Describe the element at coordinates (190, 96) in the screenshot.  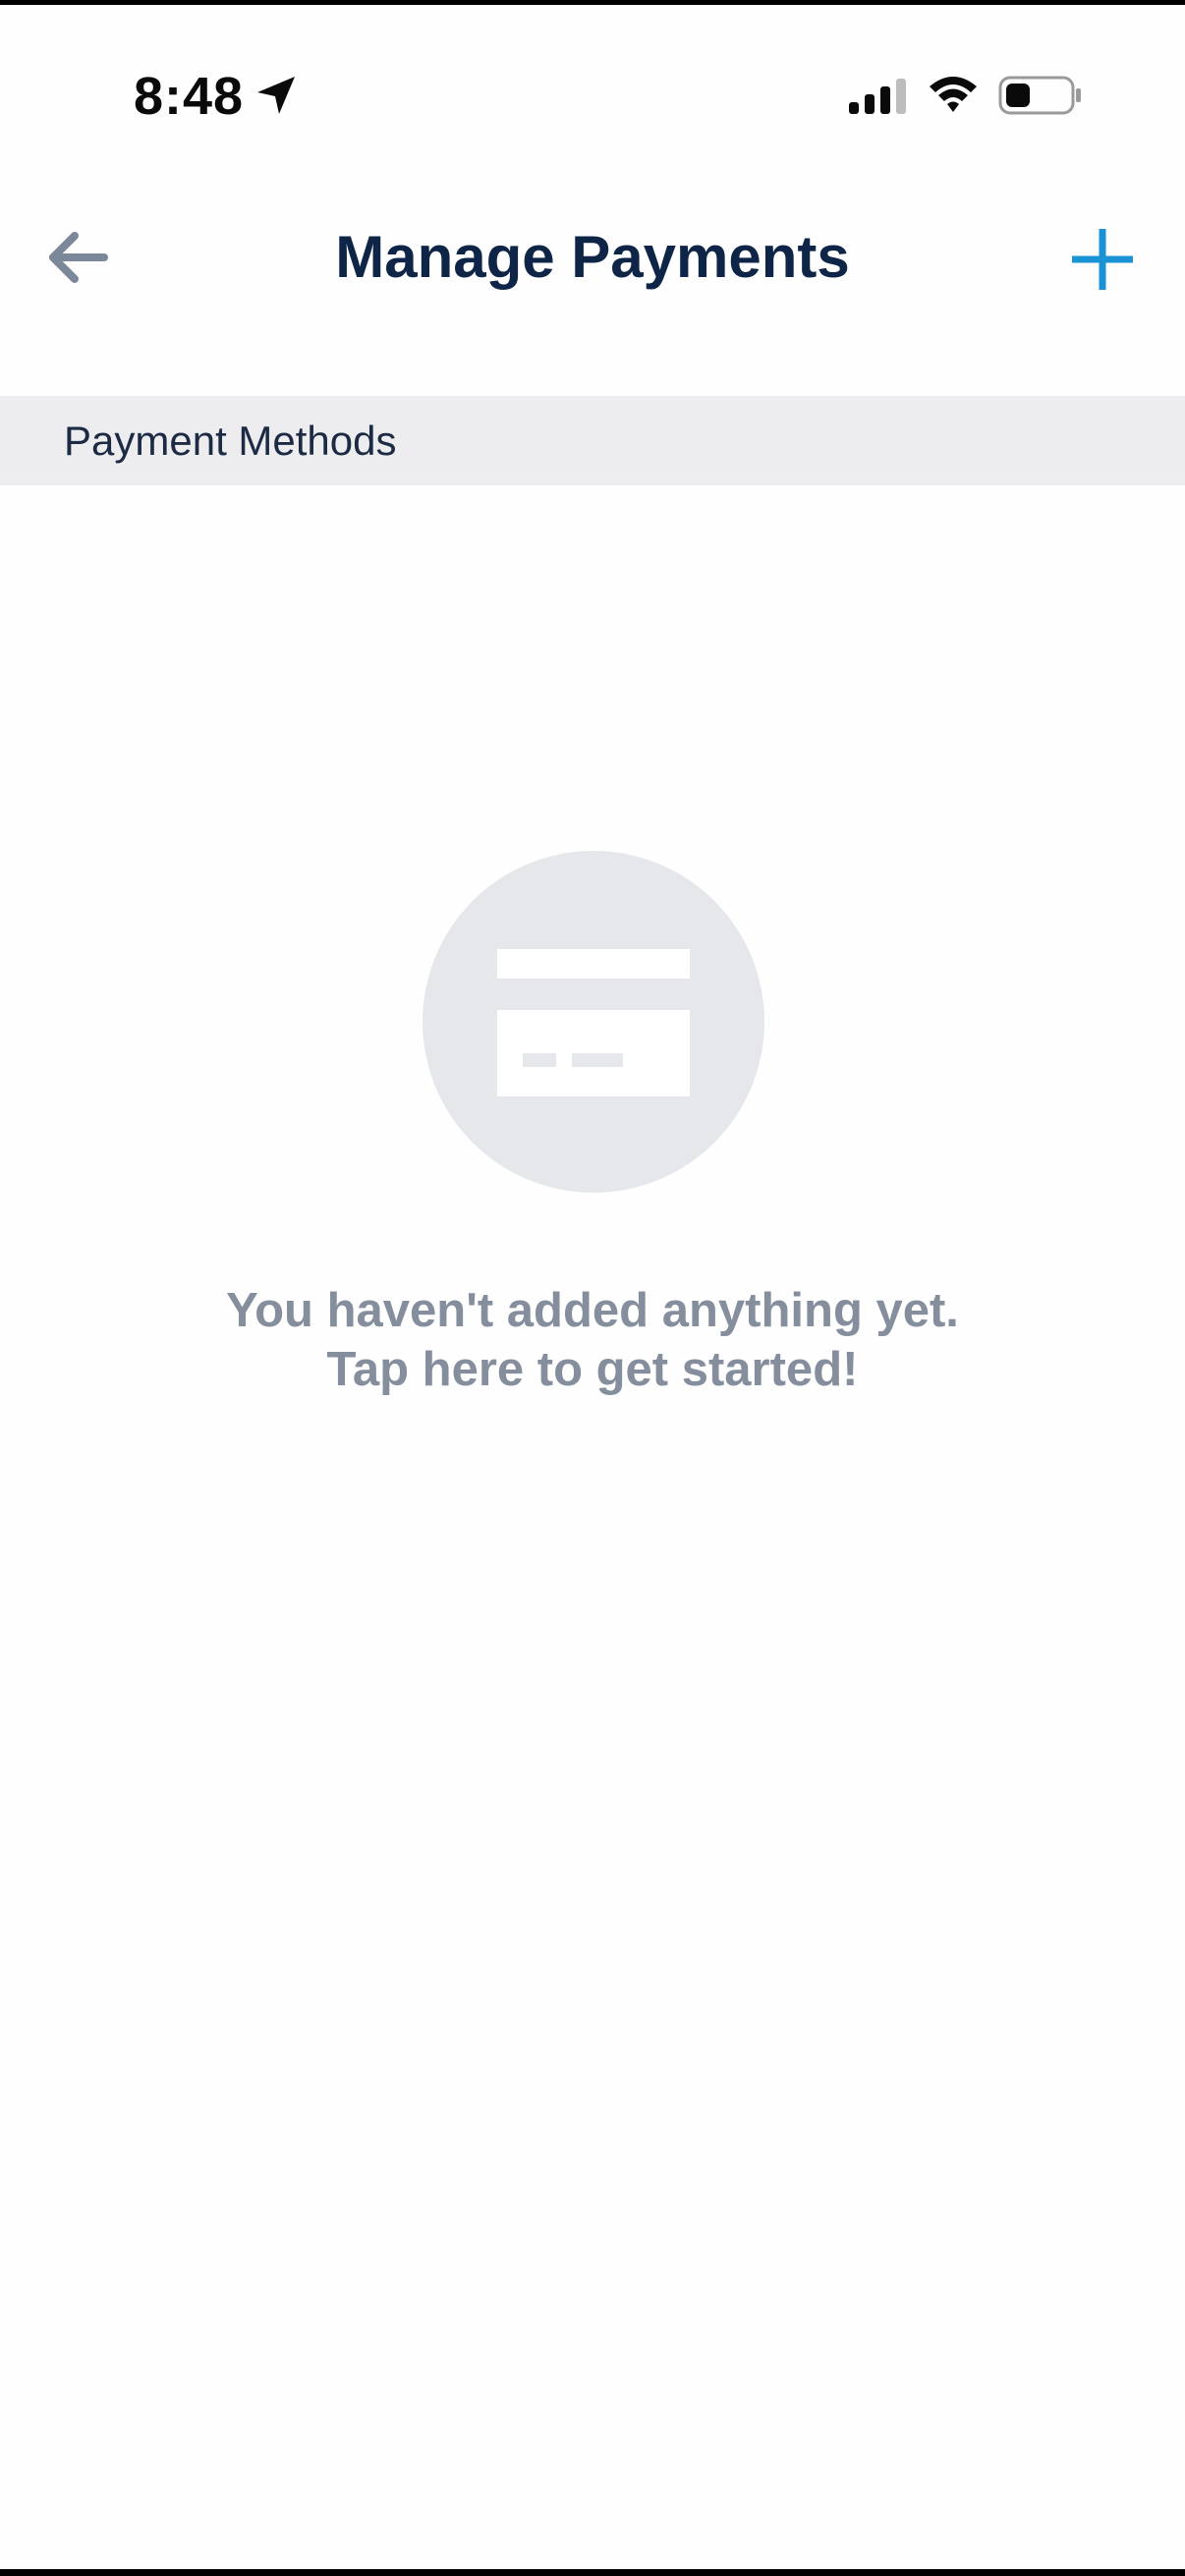
I see `status-time: 8:48` at that location.